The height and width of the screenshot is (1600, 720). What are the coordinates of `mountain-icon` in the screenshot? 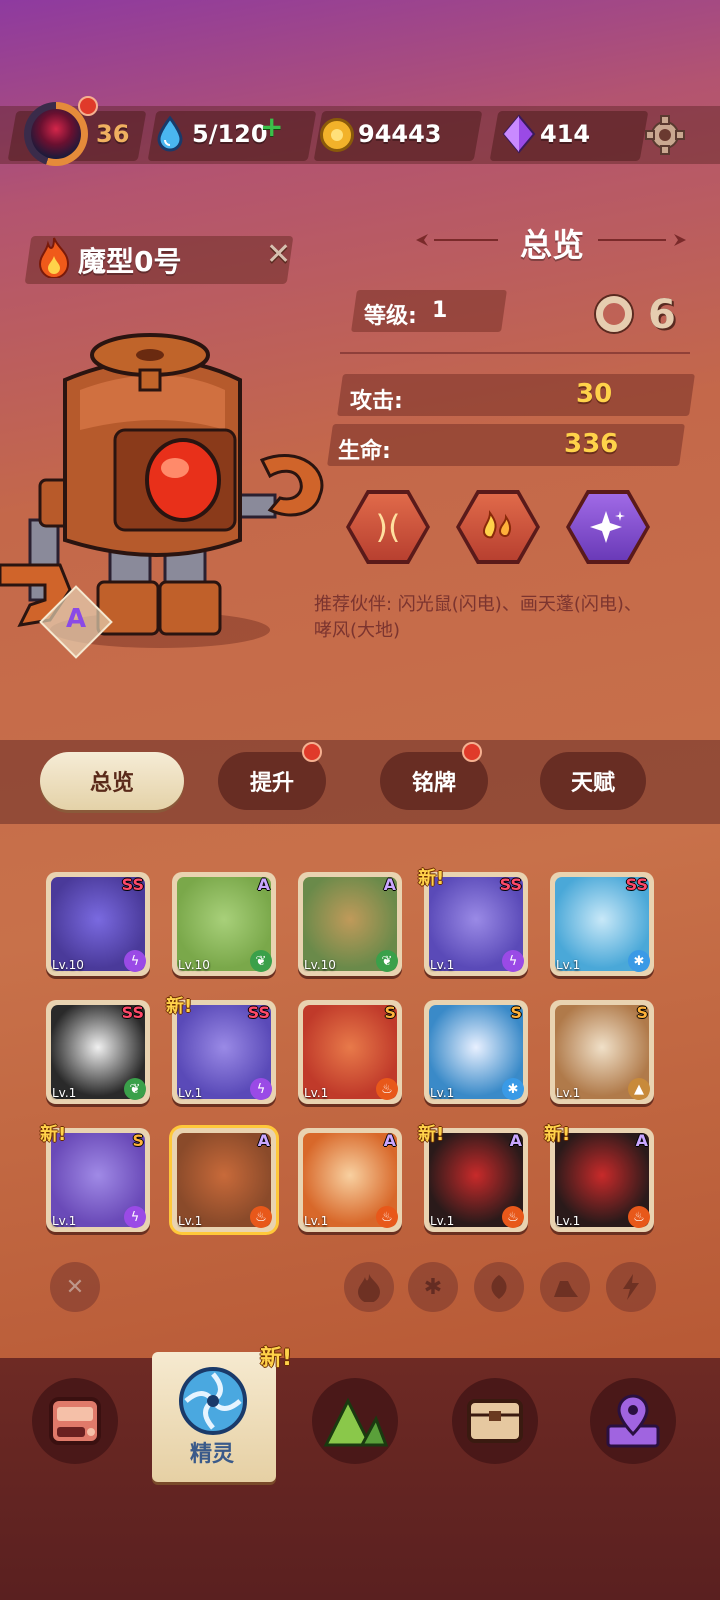 It's located at (355, 1422).